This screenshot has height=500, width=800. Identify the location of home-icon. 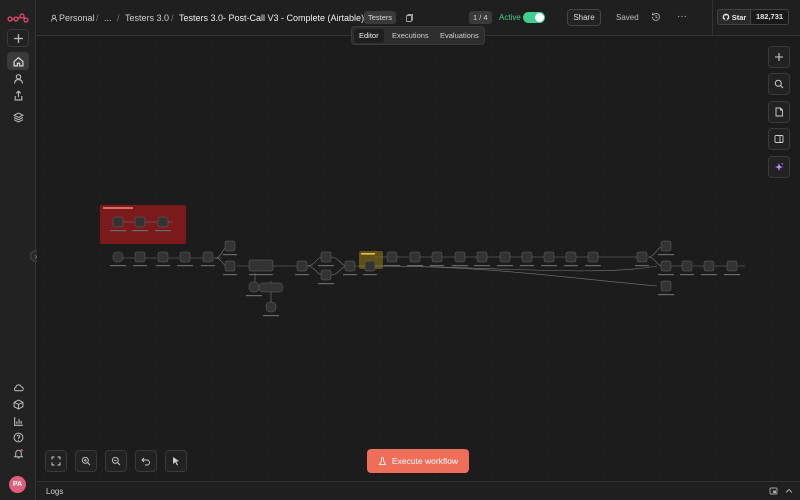
(18, 61).